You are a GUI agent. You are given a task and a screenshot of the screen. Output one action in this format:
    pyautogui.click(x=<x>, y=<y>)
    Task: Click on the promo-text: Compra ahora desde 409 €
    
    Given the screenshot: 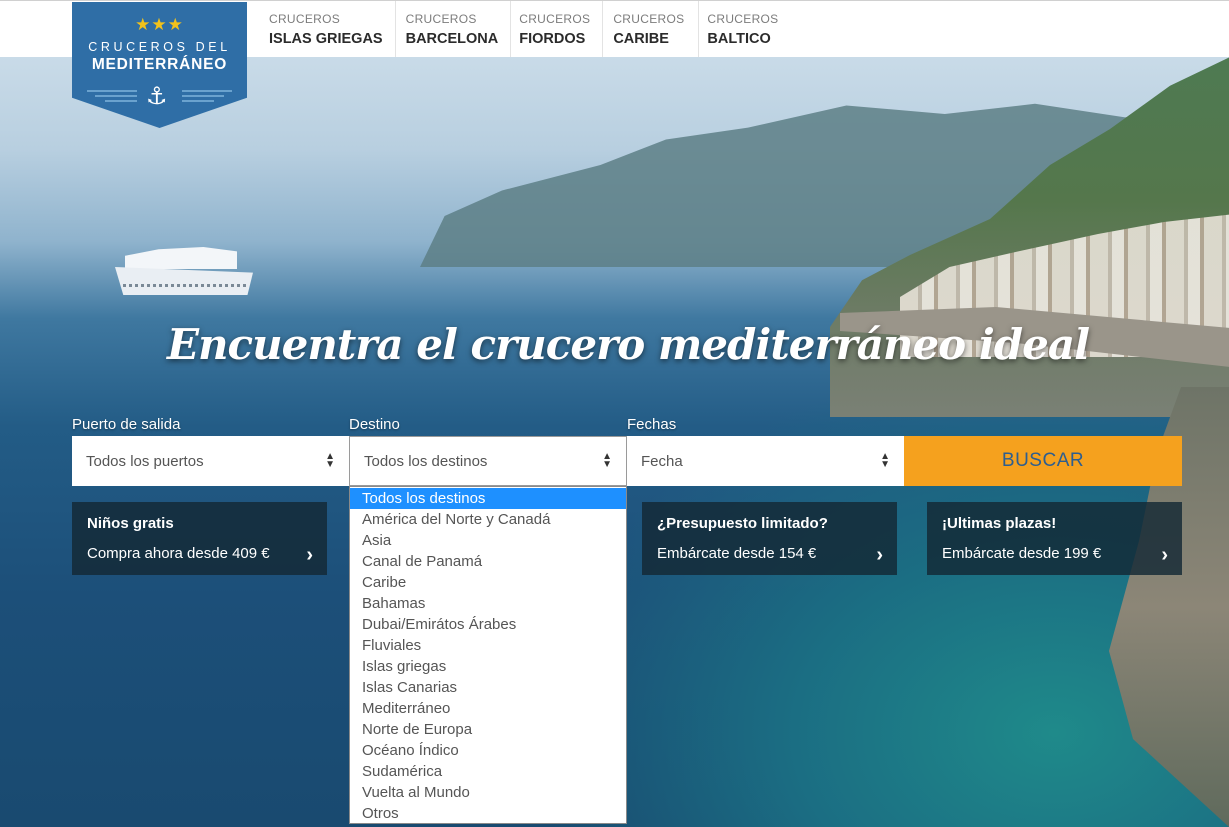 What is the action you would take?
    pyautogui.click(x=178, y=553)
    